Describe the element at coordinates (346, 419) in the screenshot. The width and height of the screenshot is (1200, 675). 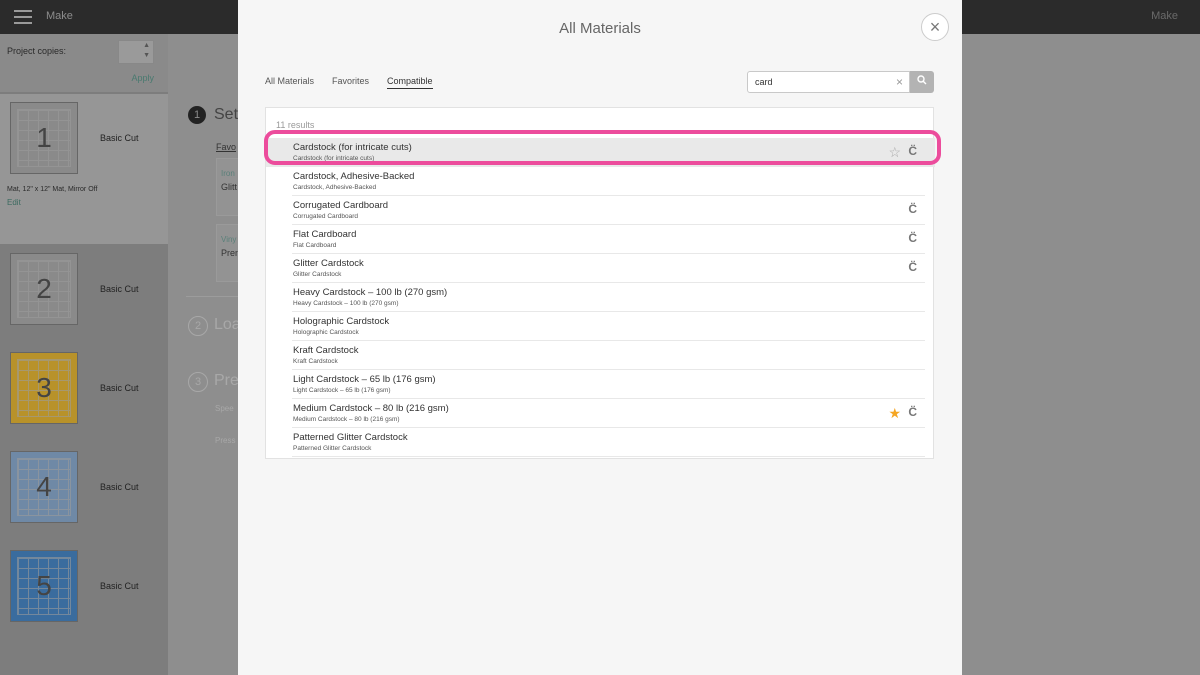
I see `material-subname: Medium Cardstock – 80 lb (216 gsm)` at that location.